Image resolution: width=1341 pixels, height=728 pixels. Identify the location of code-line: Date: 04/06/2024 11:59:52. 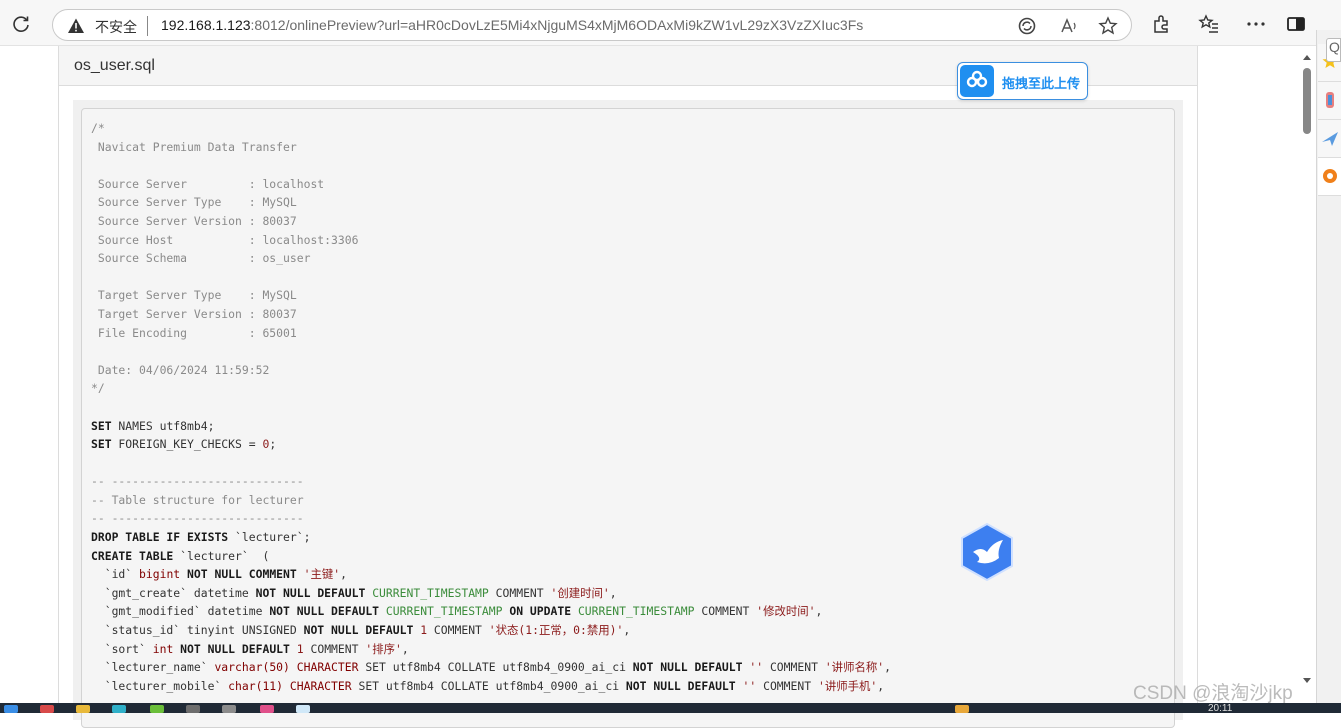
(180, 369).